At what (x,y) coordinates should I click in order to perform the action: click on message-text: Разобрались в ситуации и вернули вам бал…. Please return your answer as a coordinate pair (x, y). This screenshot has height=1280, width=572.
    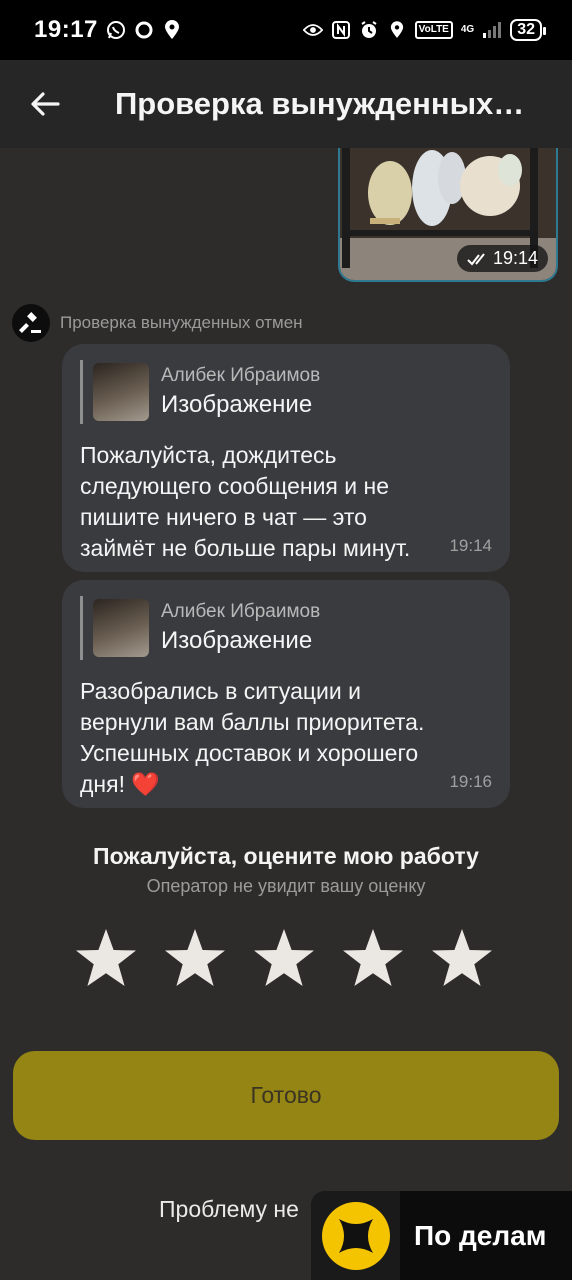
    Looking at the image, I should click on (286, 738).